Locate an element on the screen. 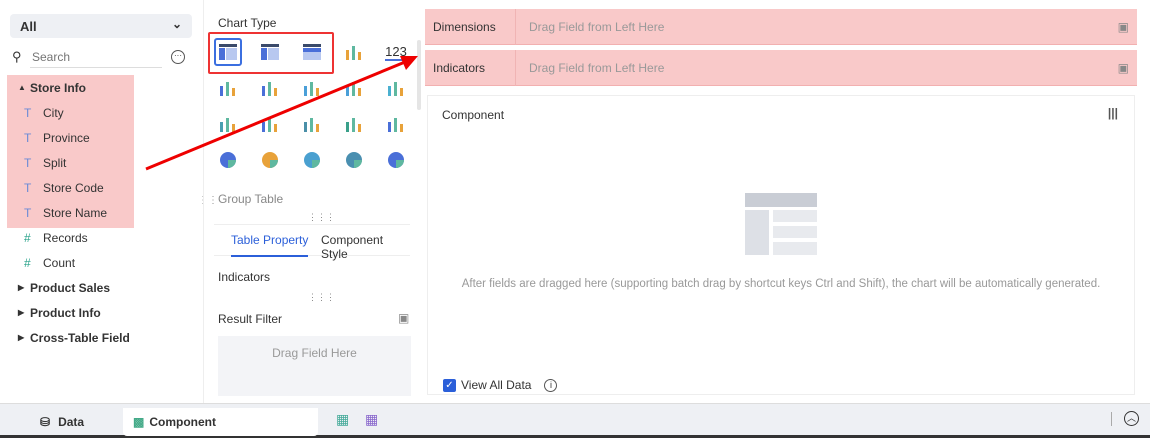 The image size is (1150, 441). detail-table-icon is located at coordinates (312, 52).